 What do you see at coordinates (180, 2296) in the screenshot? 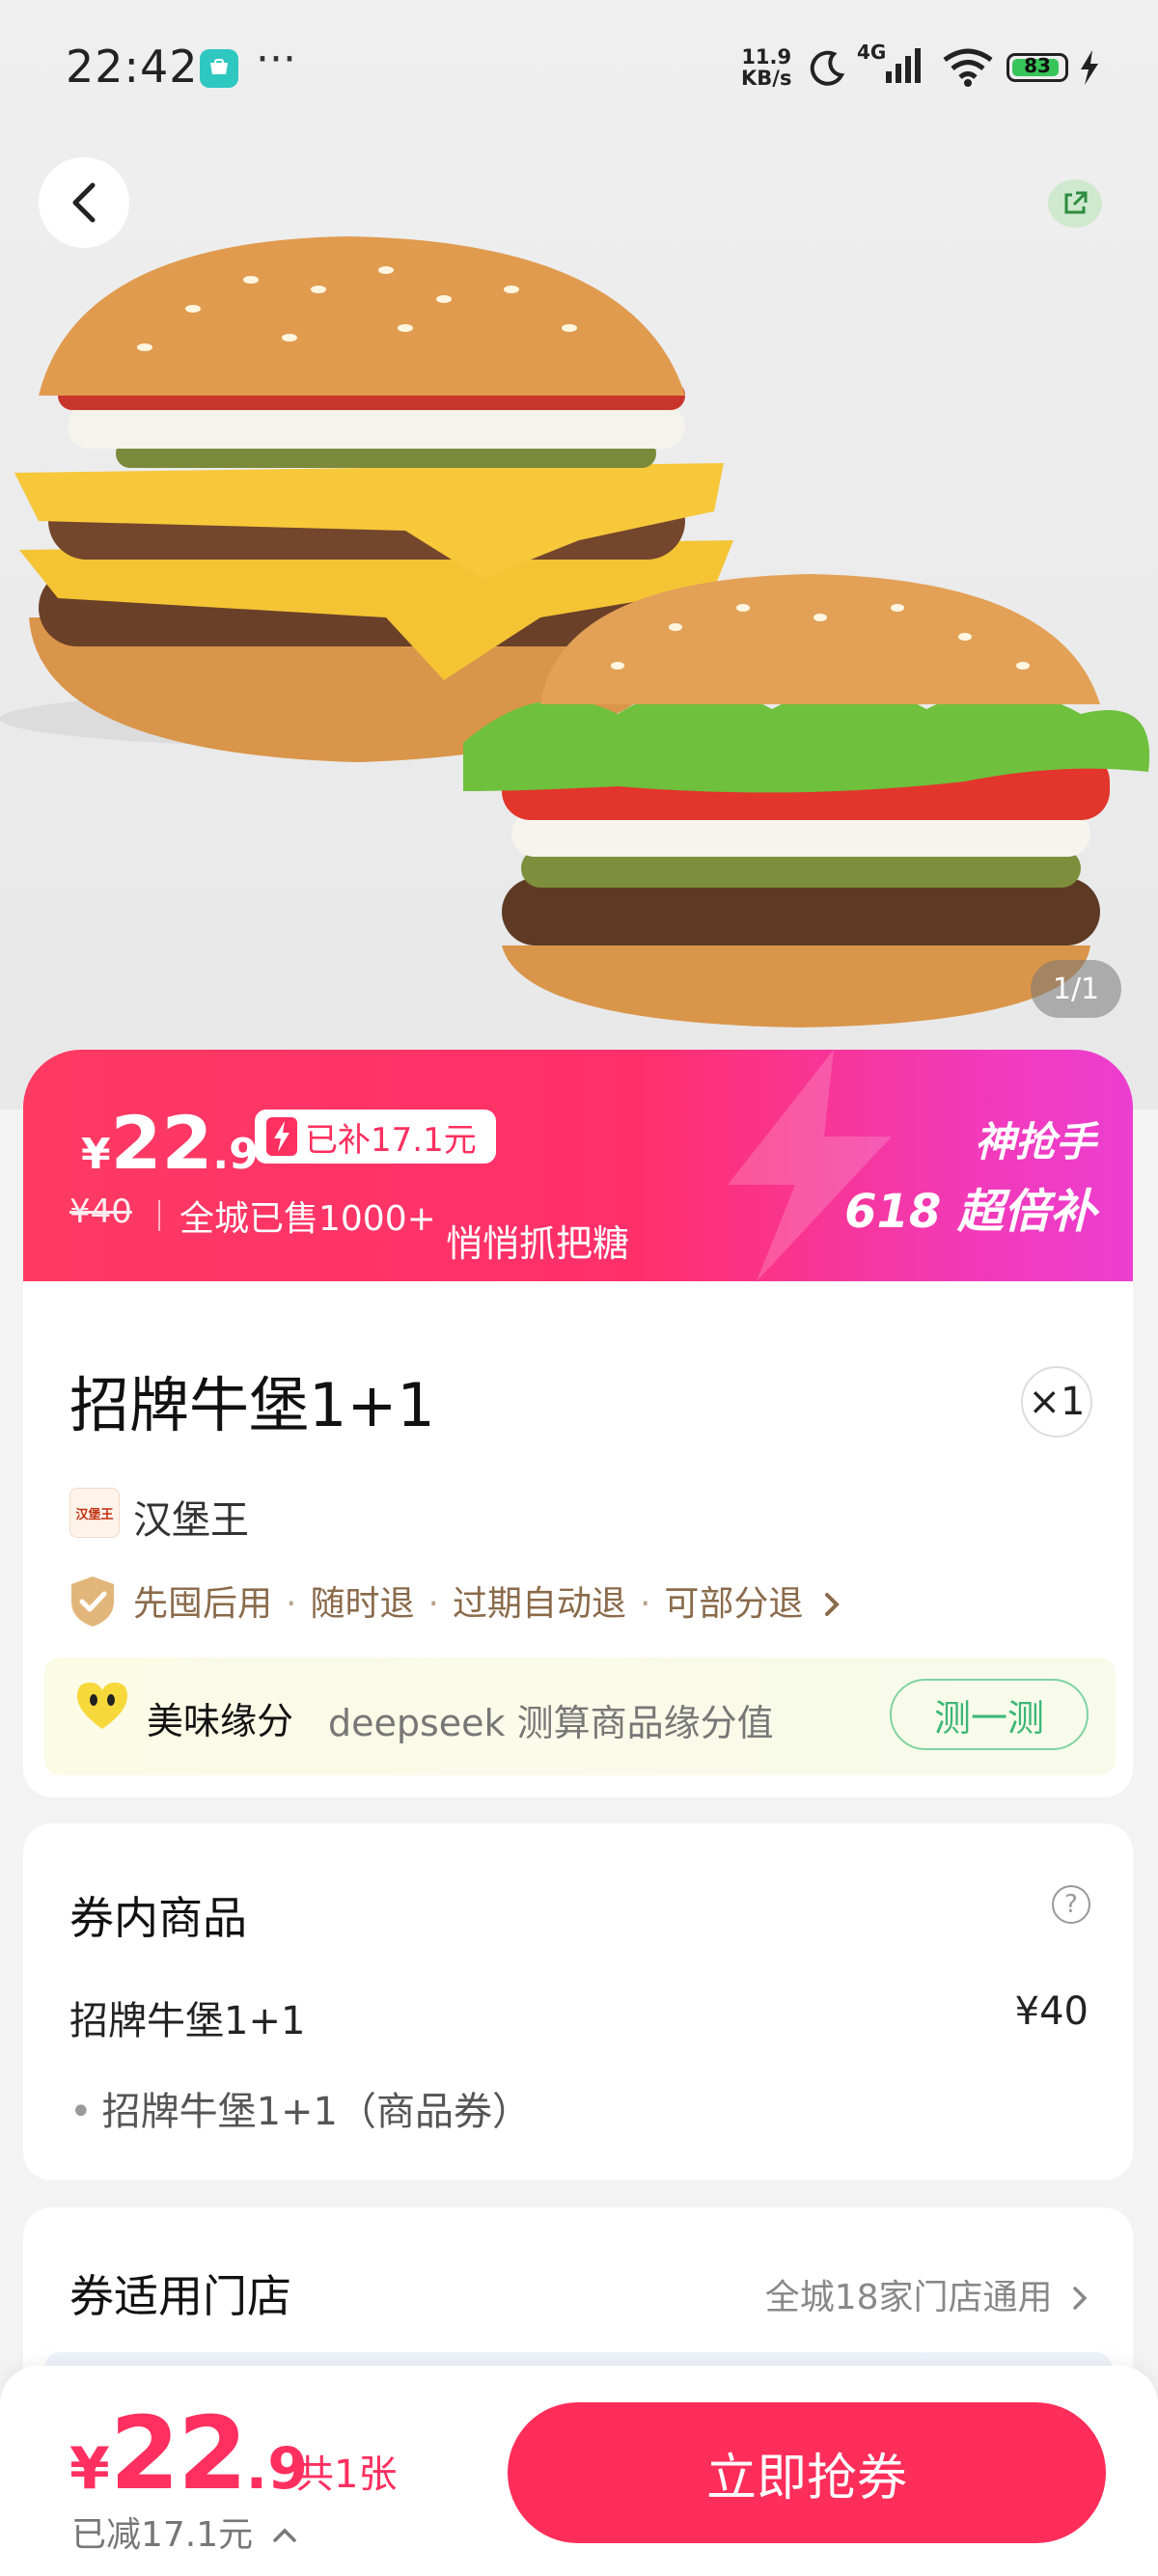
I see `stores-title: 券适用门店` at bounding box center [180, 2296].